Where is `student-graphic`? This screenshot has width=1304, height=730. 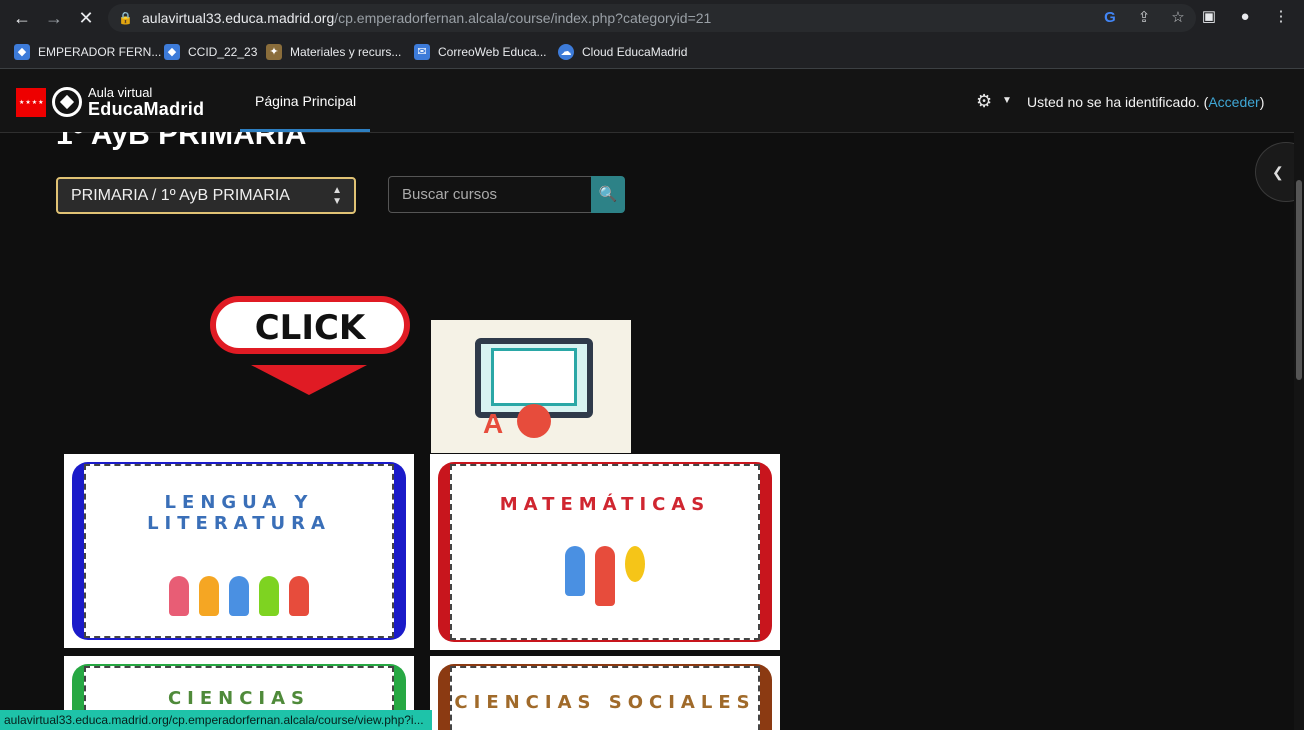
student-graphic is located at coordinates (534, 421).